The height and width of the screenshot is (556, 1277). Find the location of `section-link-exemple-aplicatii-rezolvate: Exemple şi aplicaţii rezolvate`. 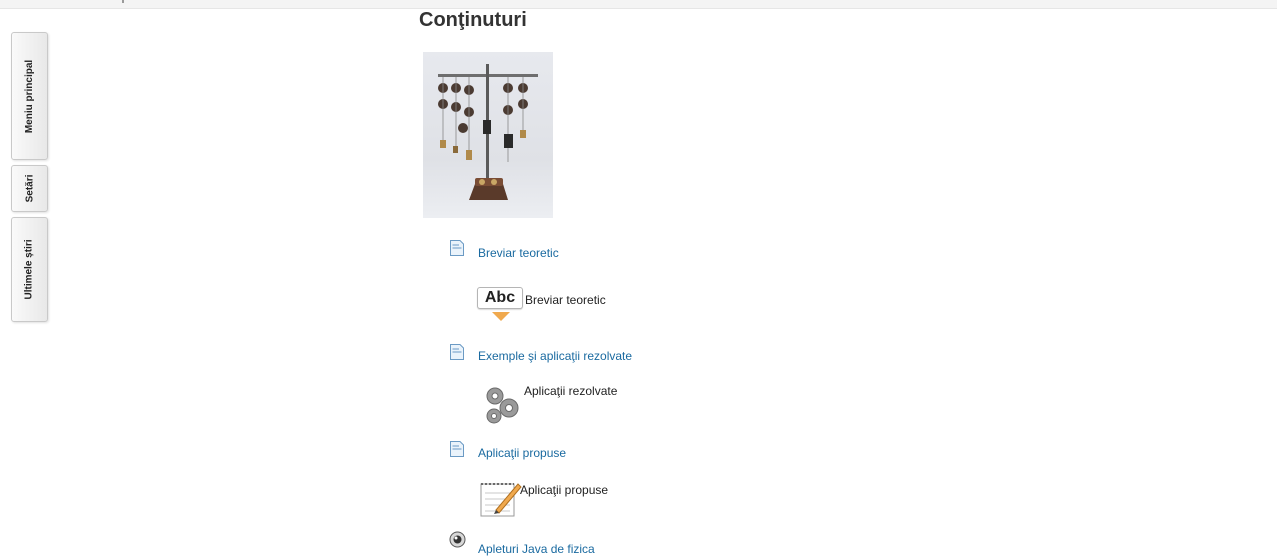

section-link-exemple-aplicatii-rezolvate: Exemple şi aplicaţii rezolvate is located at coordinates (555, 356).